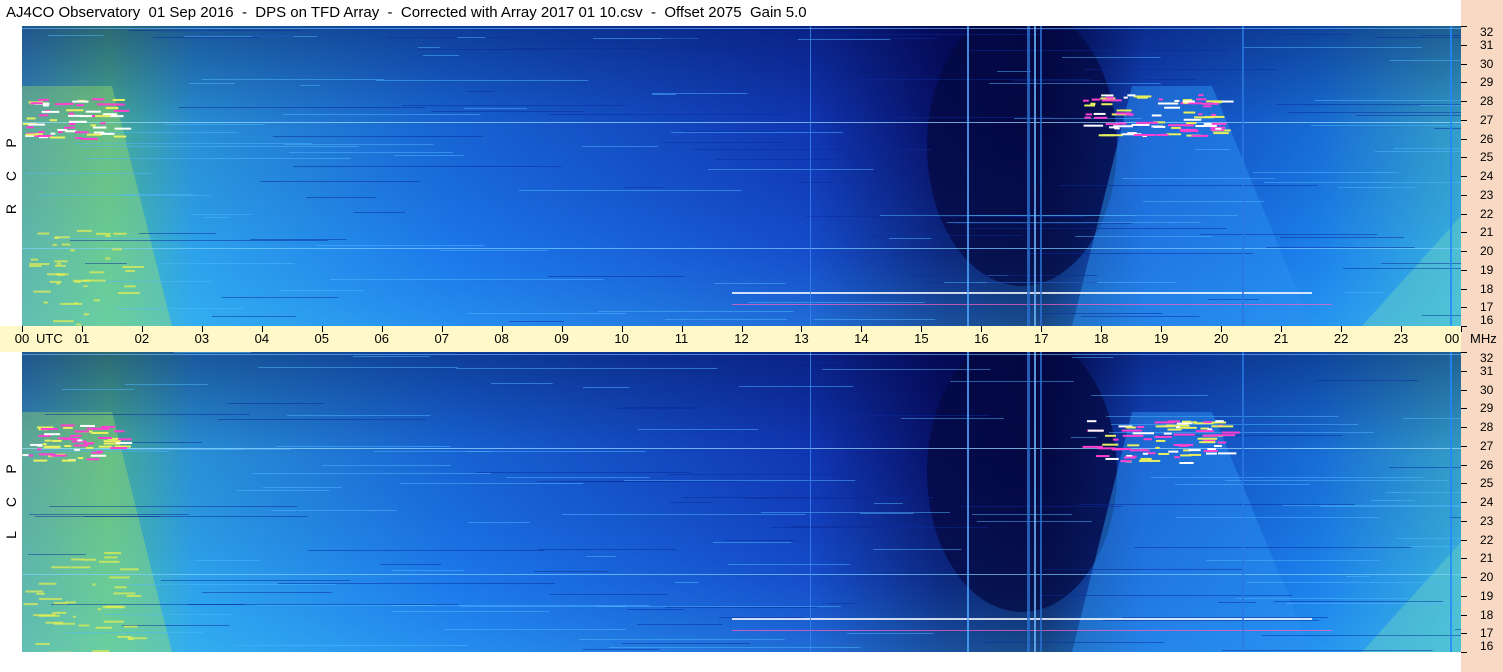 Image resolution: width=1503 pixels, height=672 pixels. I want to click on utc-tick-label-14: 14, so click(861, 338).